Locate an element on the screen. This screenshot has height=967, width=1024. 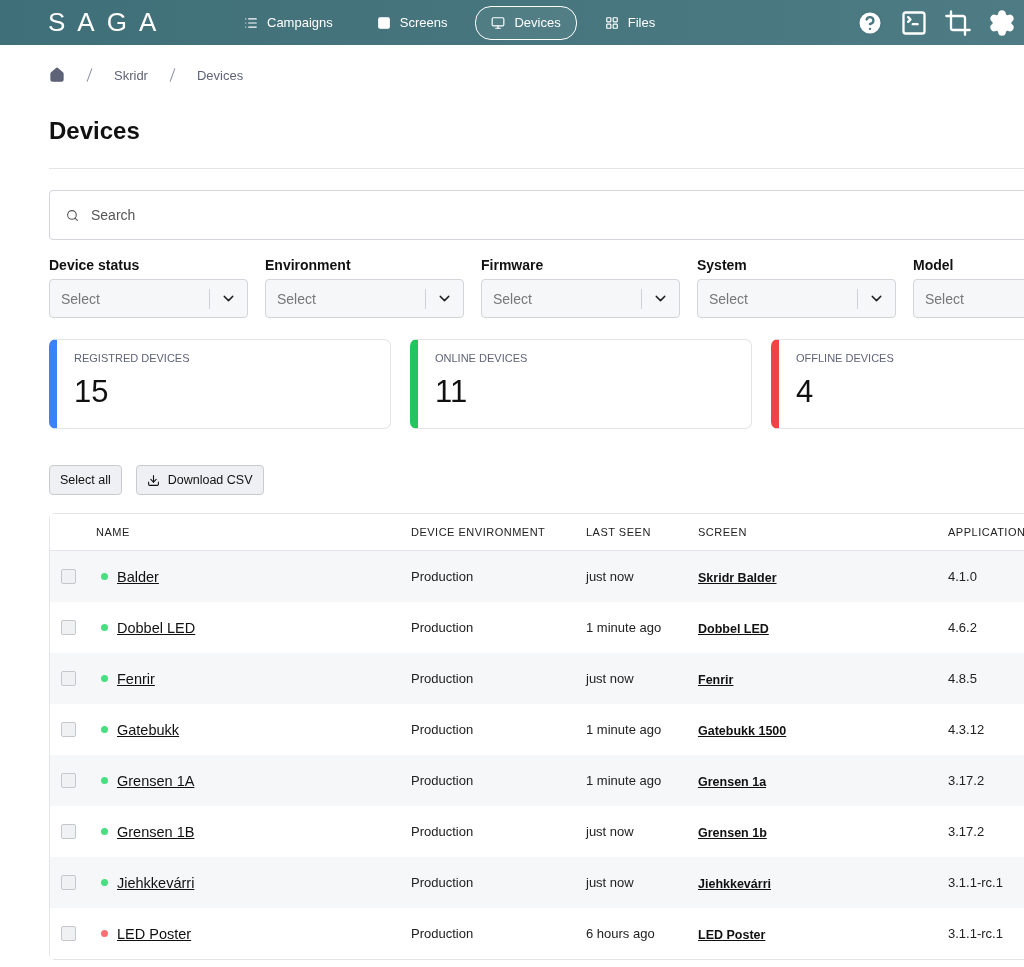
select-all-button: Select all is located at coordinates (85, 480).